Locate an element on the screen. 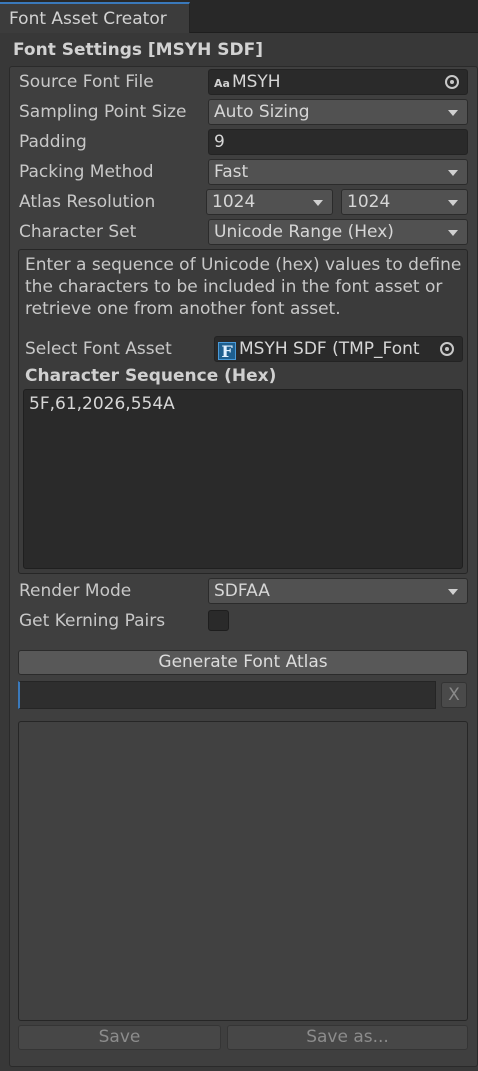 The height and width of the screenshot is (1071, 478). progress-bar is located at coordinates (227, 695).